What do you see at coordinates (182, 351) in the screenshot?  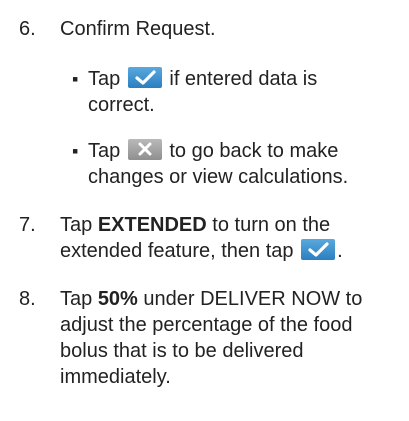 I see `step-text: bolus that is to be delivered` at bounding box center [182, 351].